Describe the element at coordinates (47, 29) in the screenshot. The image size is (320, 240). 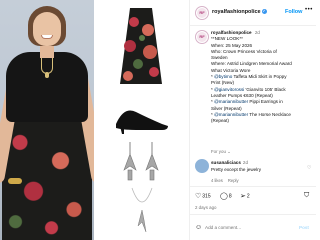
I see `face` at that location.